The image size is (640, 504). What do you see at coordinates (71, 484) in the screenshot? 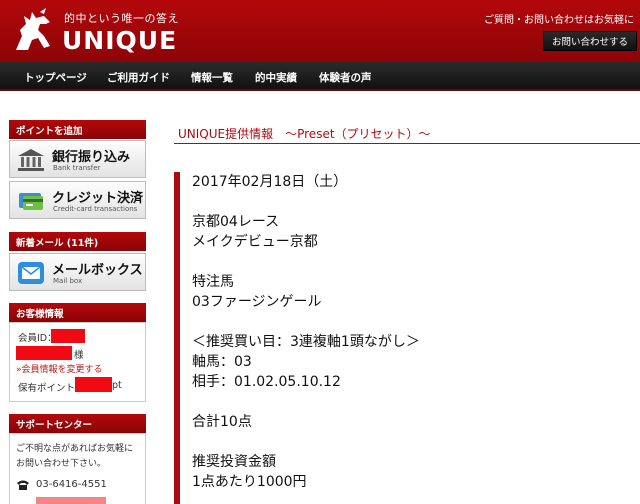
I see `support-phone: 03-6416-4551` at bounding box center [71, 484].